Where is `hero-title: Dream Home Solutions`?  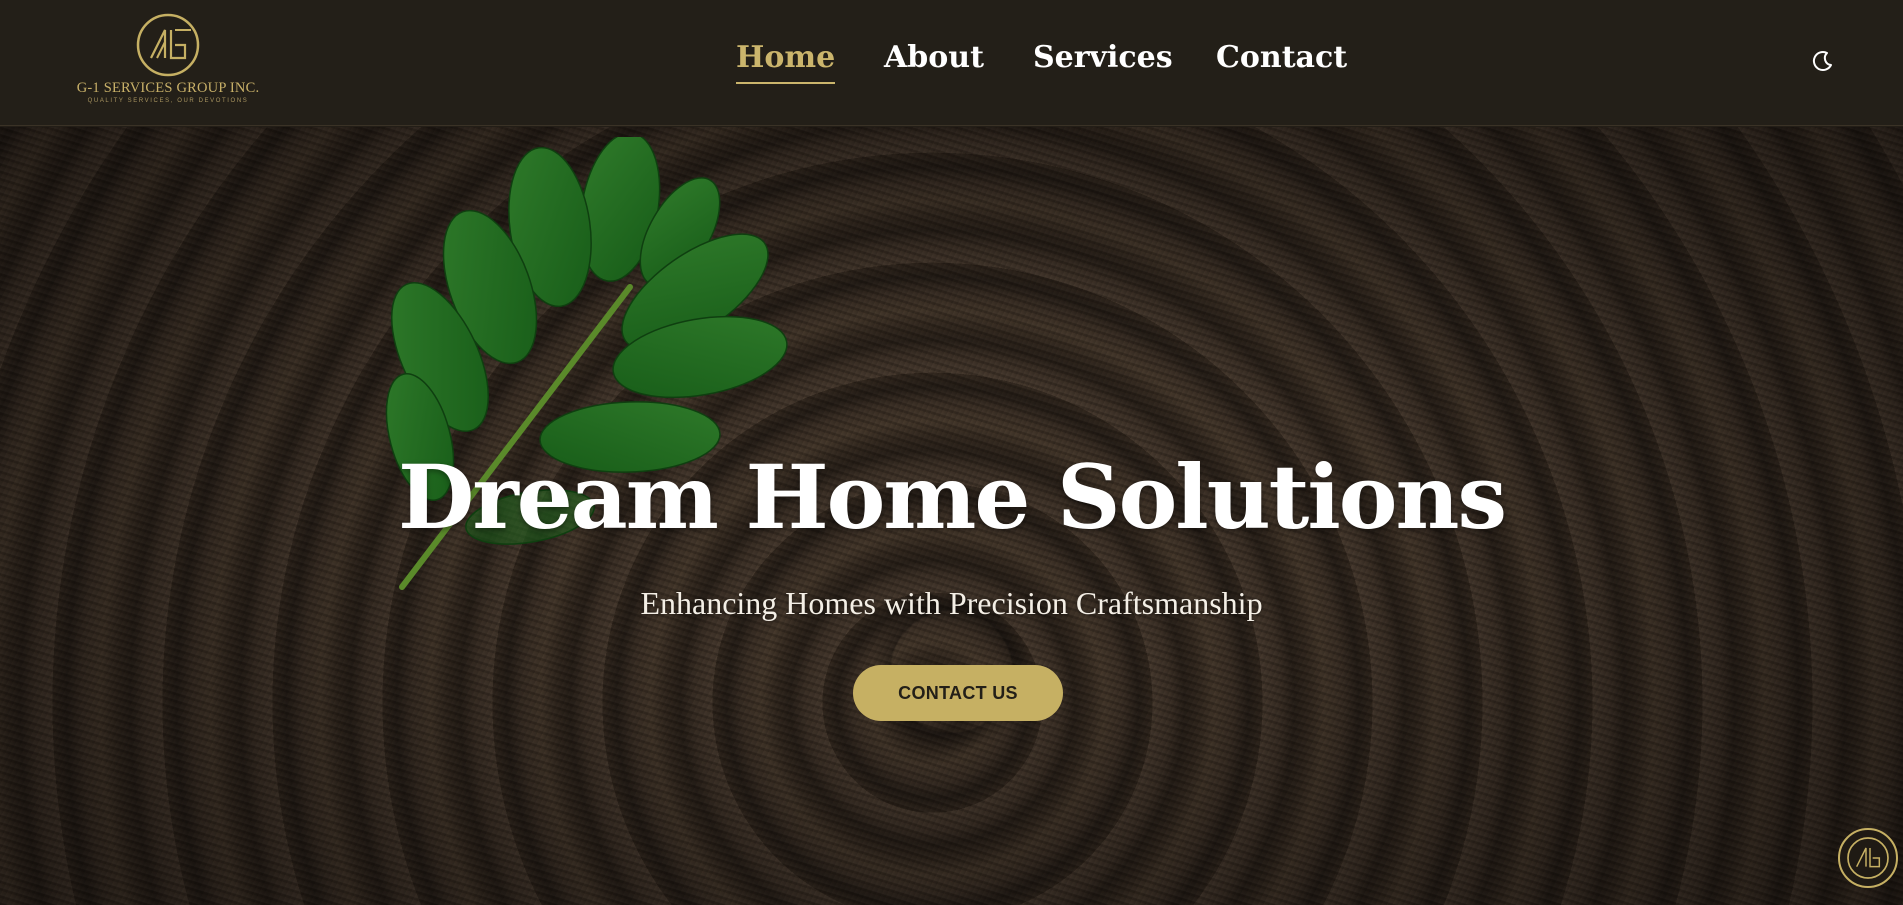
hero-title: Dream Home Solutions is located at coordinates (952, 497).